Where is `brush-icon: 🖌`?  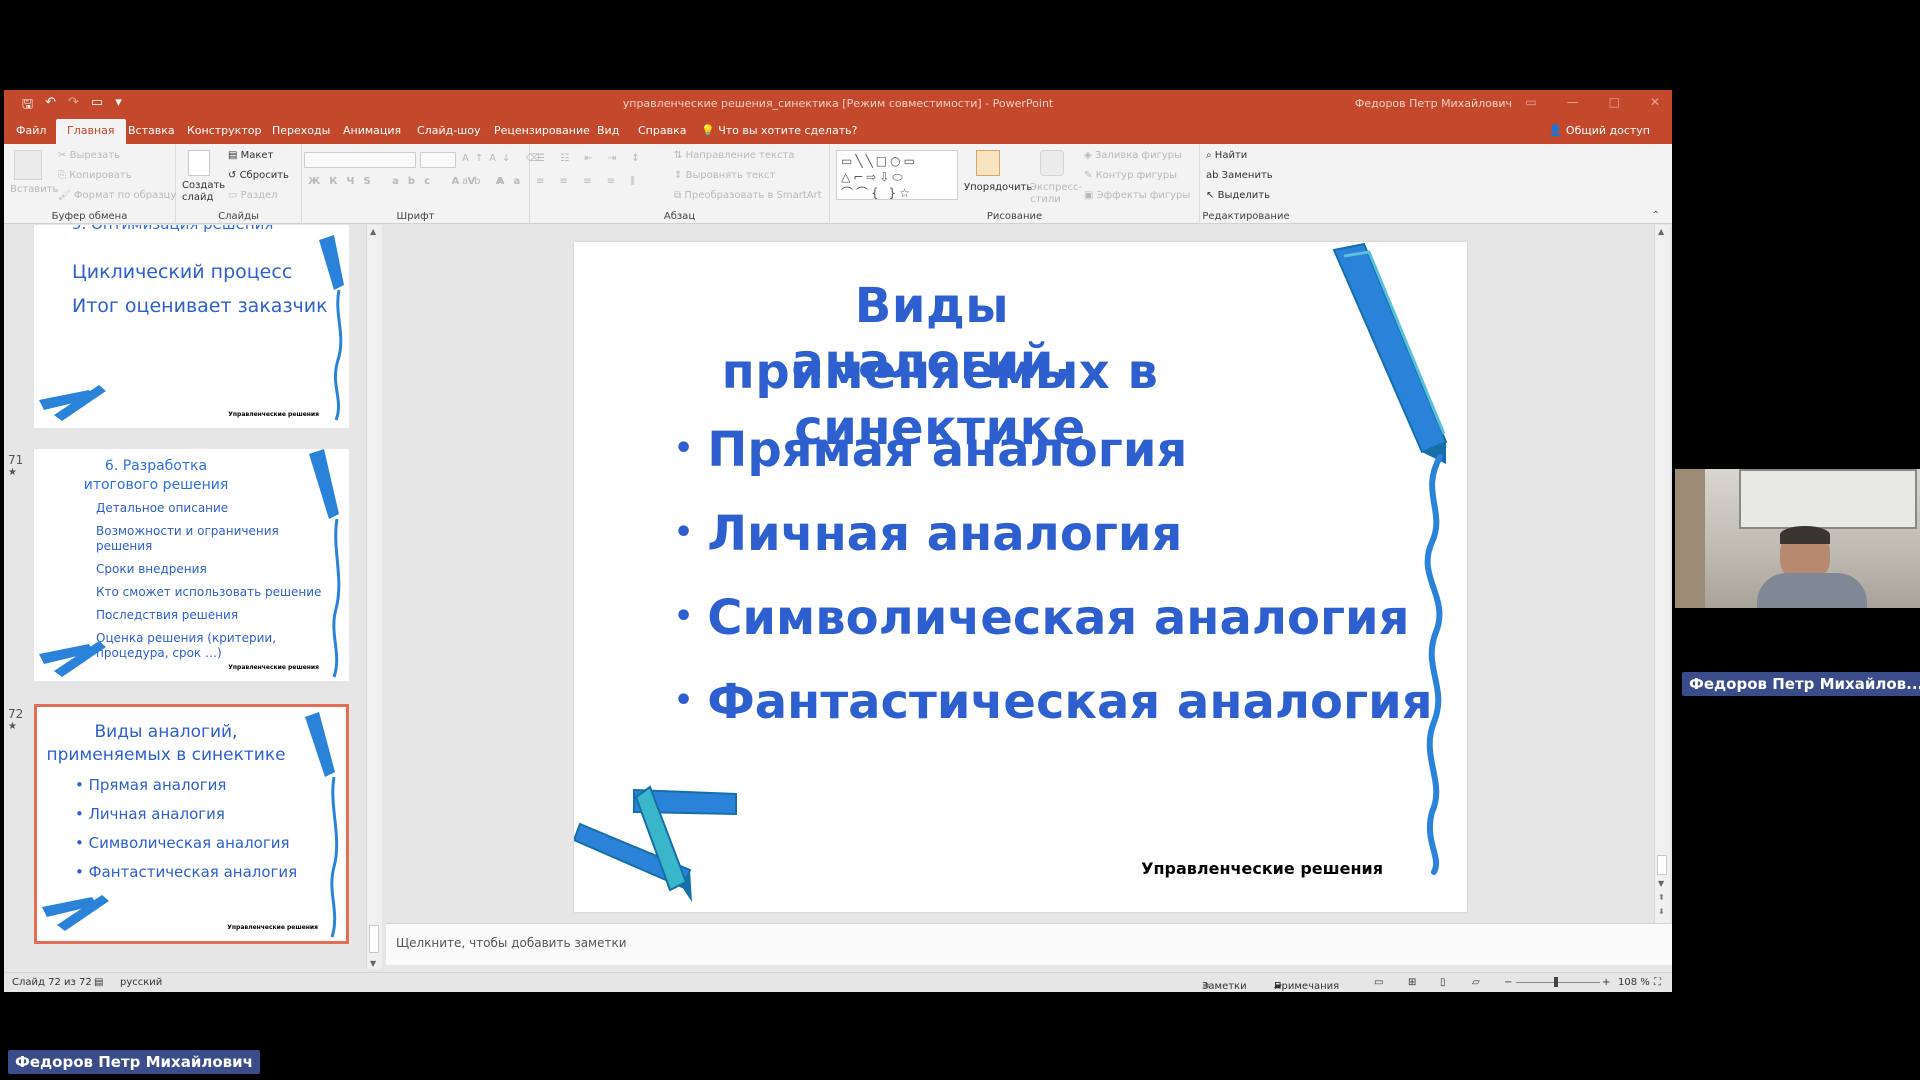 brush-icon: 🖌 is located at coordinates (64, 195).